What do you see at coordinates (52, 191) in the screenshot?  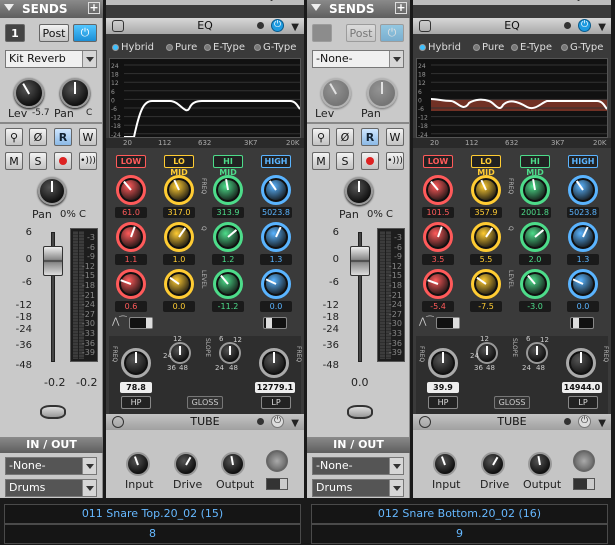 I see `pan-knob` at bounding box center [52, 191].